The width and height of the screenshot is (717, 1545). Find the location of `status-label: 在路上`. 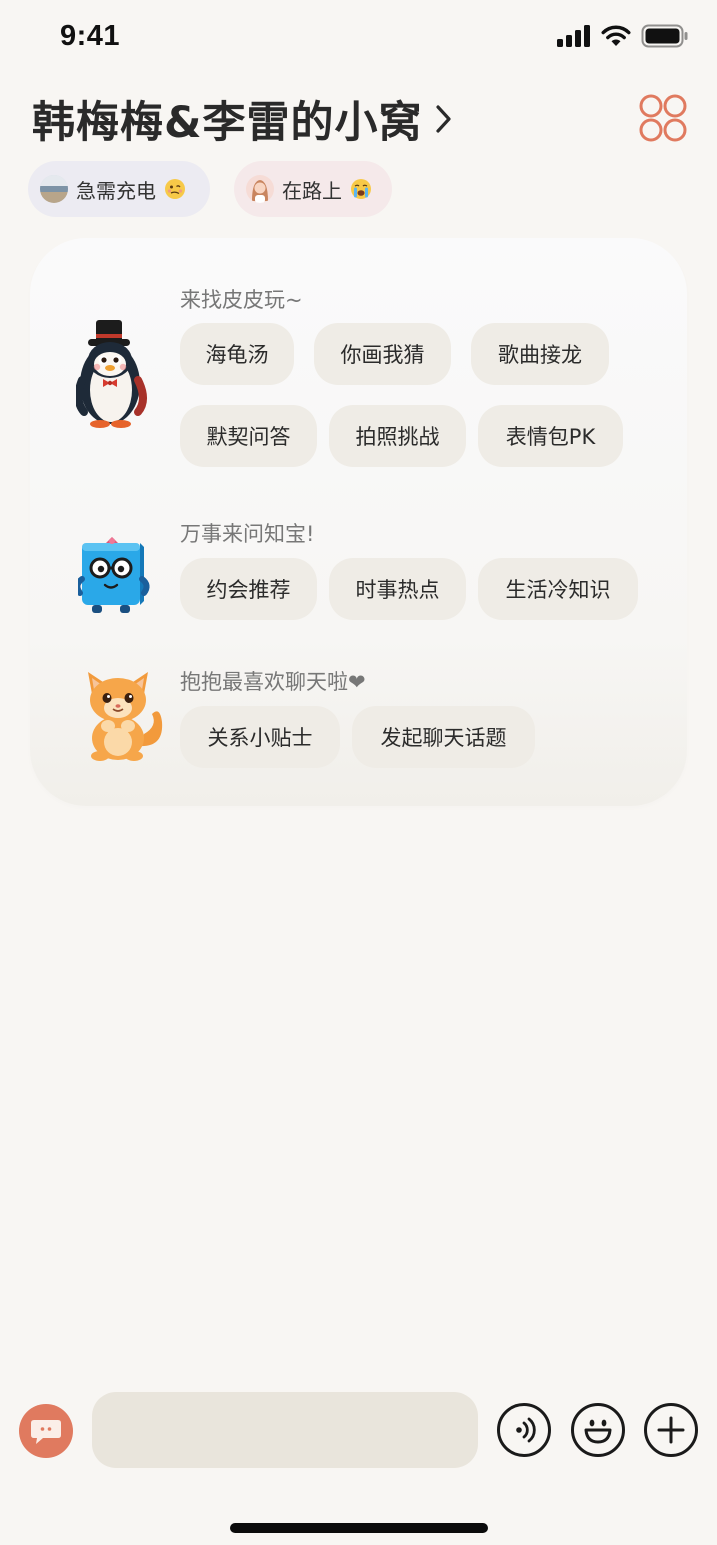

status-label: 在路上 is located at coordinates (312, 190).